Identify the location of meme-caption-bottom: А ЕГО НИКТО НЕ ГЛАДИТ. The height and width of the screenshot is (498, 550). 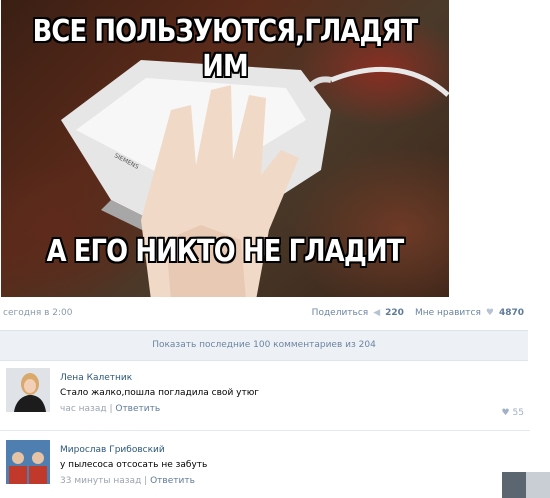
(225, 251).